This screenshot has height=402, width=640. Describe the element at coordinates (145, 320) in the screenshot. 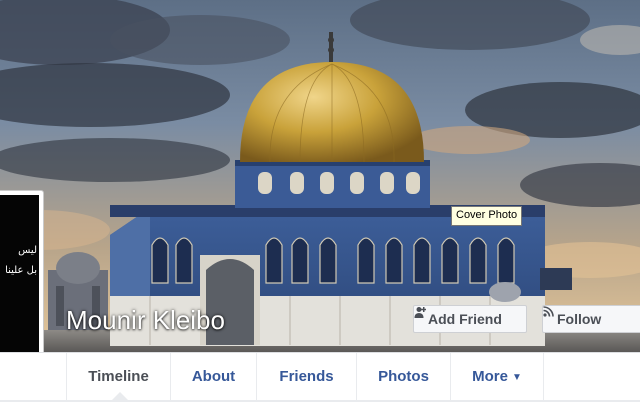

I see `profile-name: Mounir Kleibo` at that location.